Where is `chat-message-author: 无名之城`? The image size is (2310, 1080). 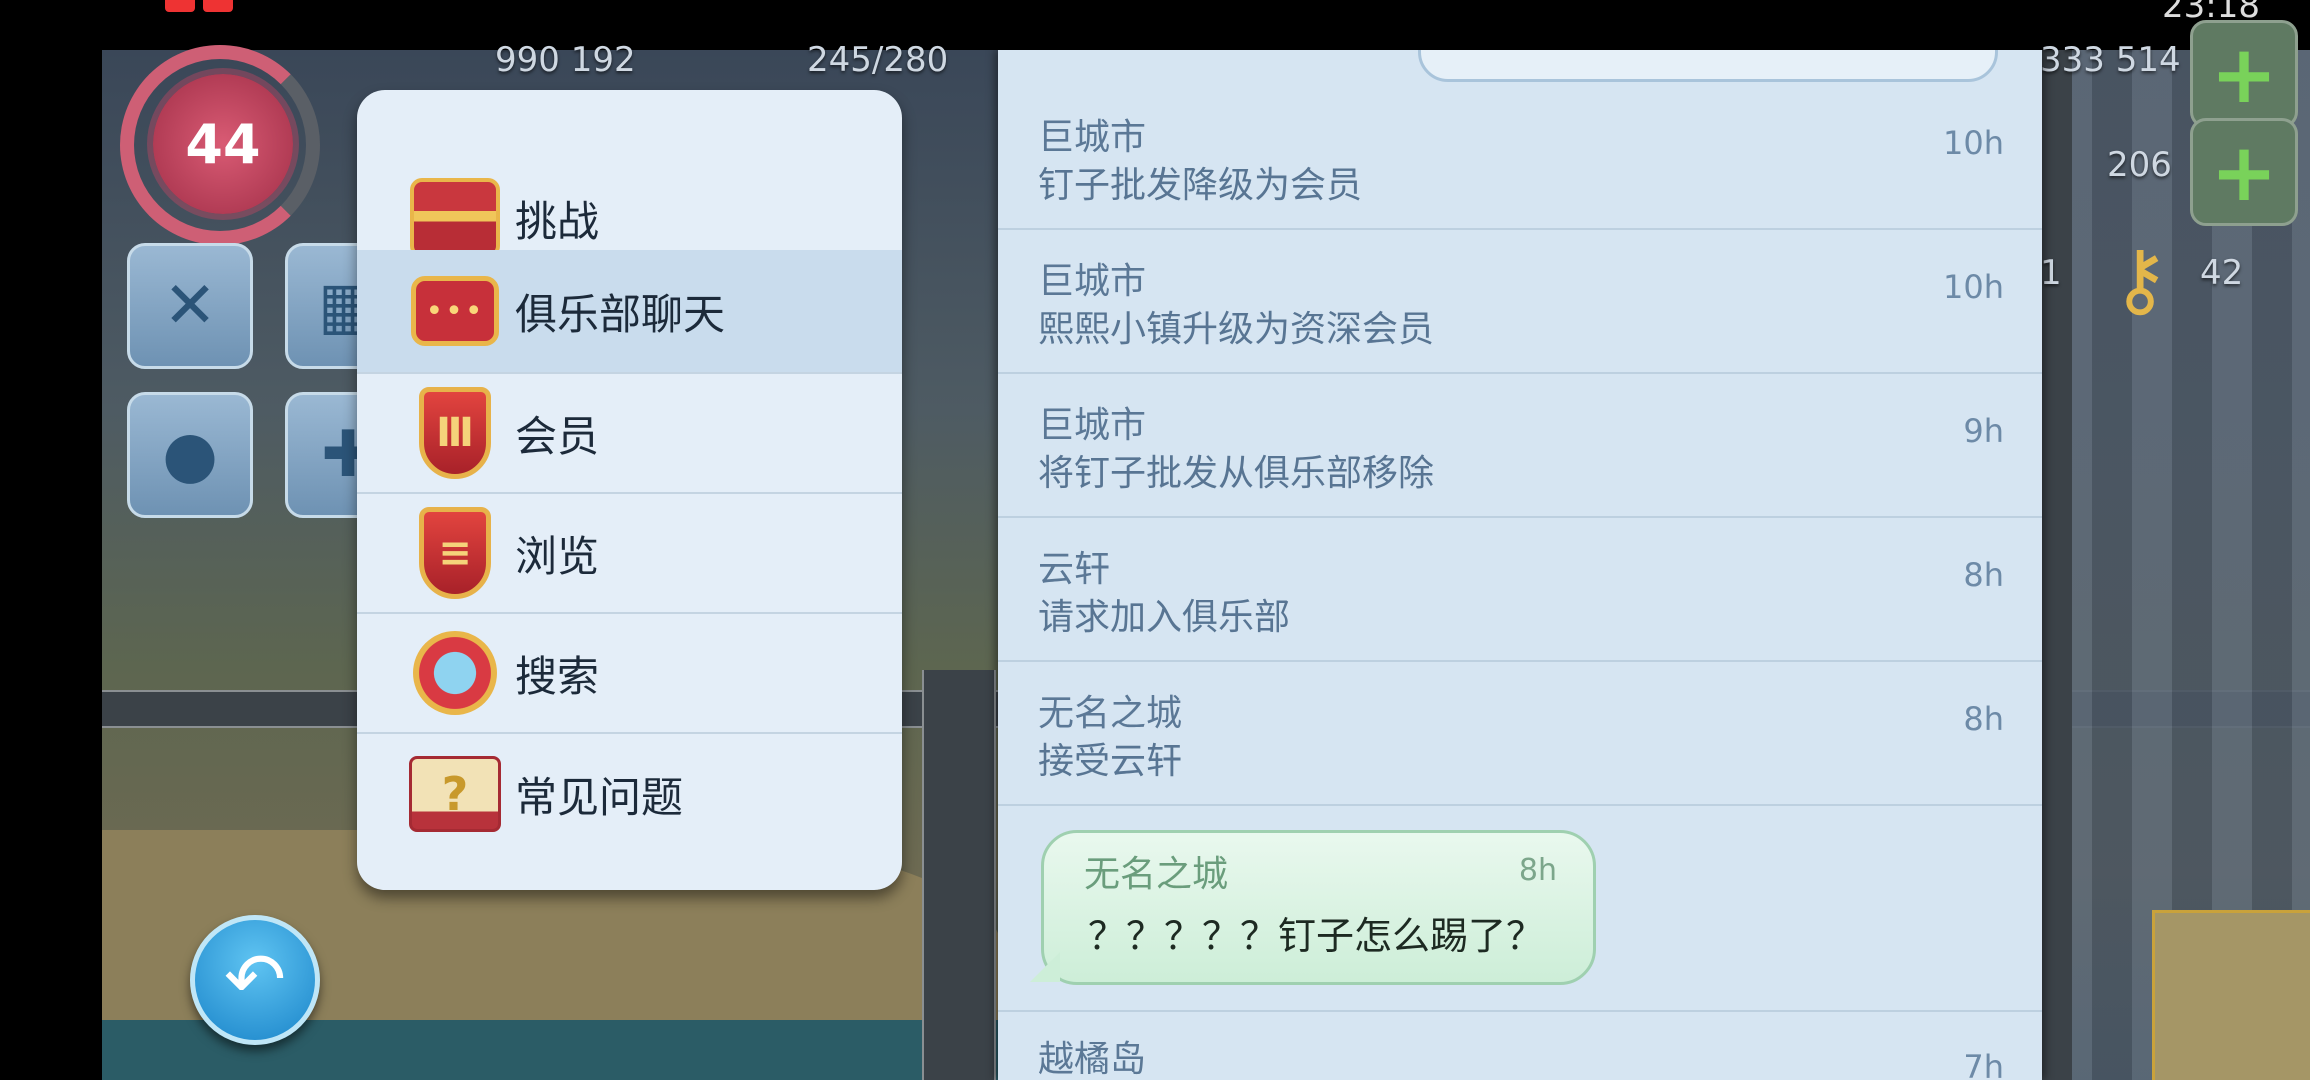 chat-message-author: 无名之城 is located at coordinates (1156, 874).